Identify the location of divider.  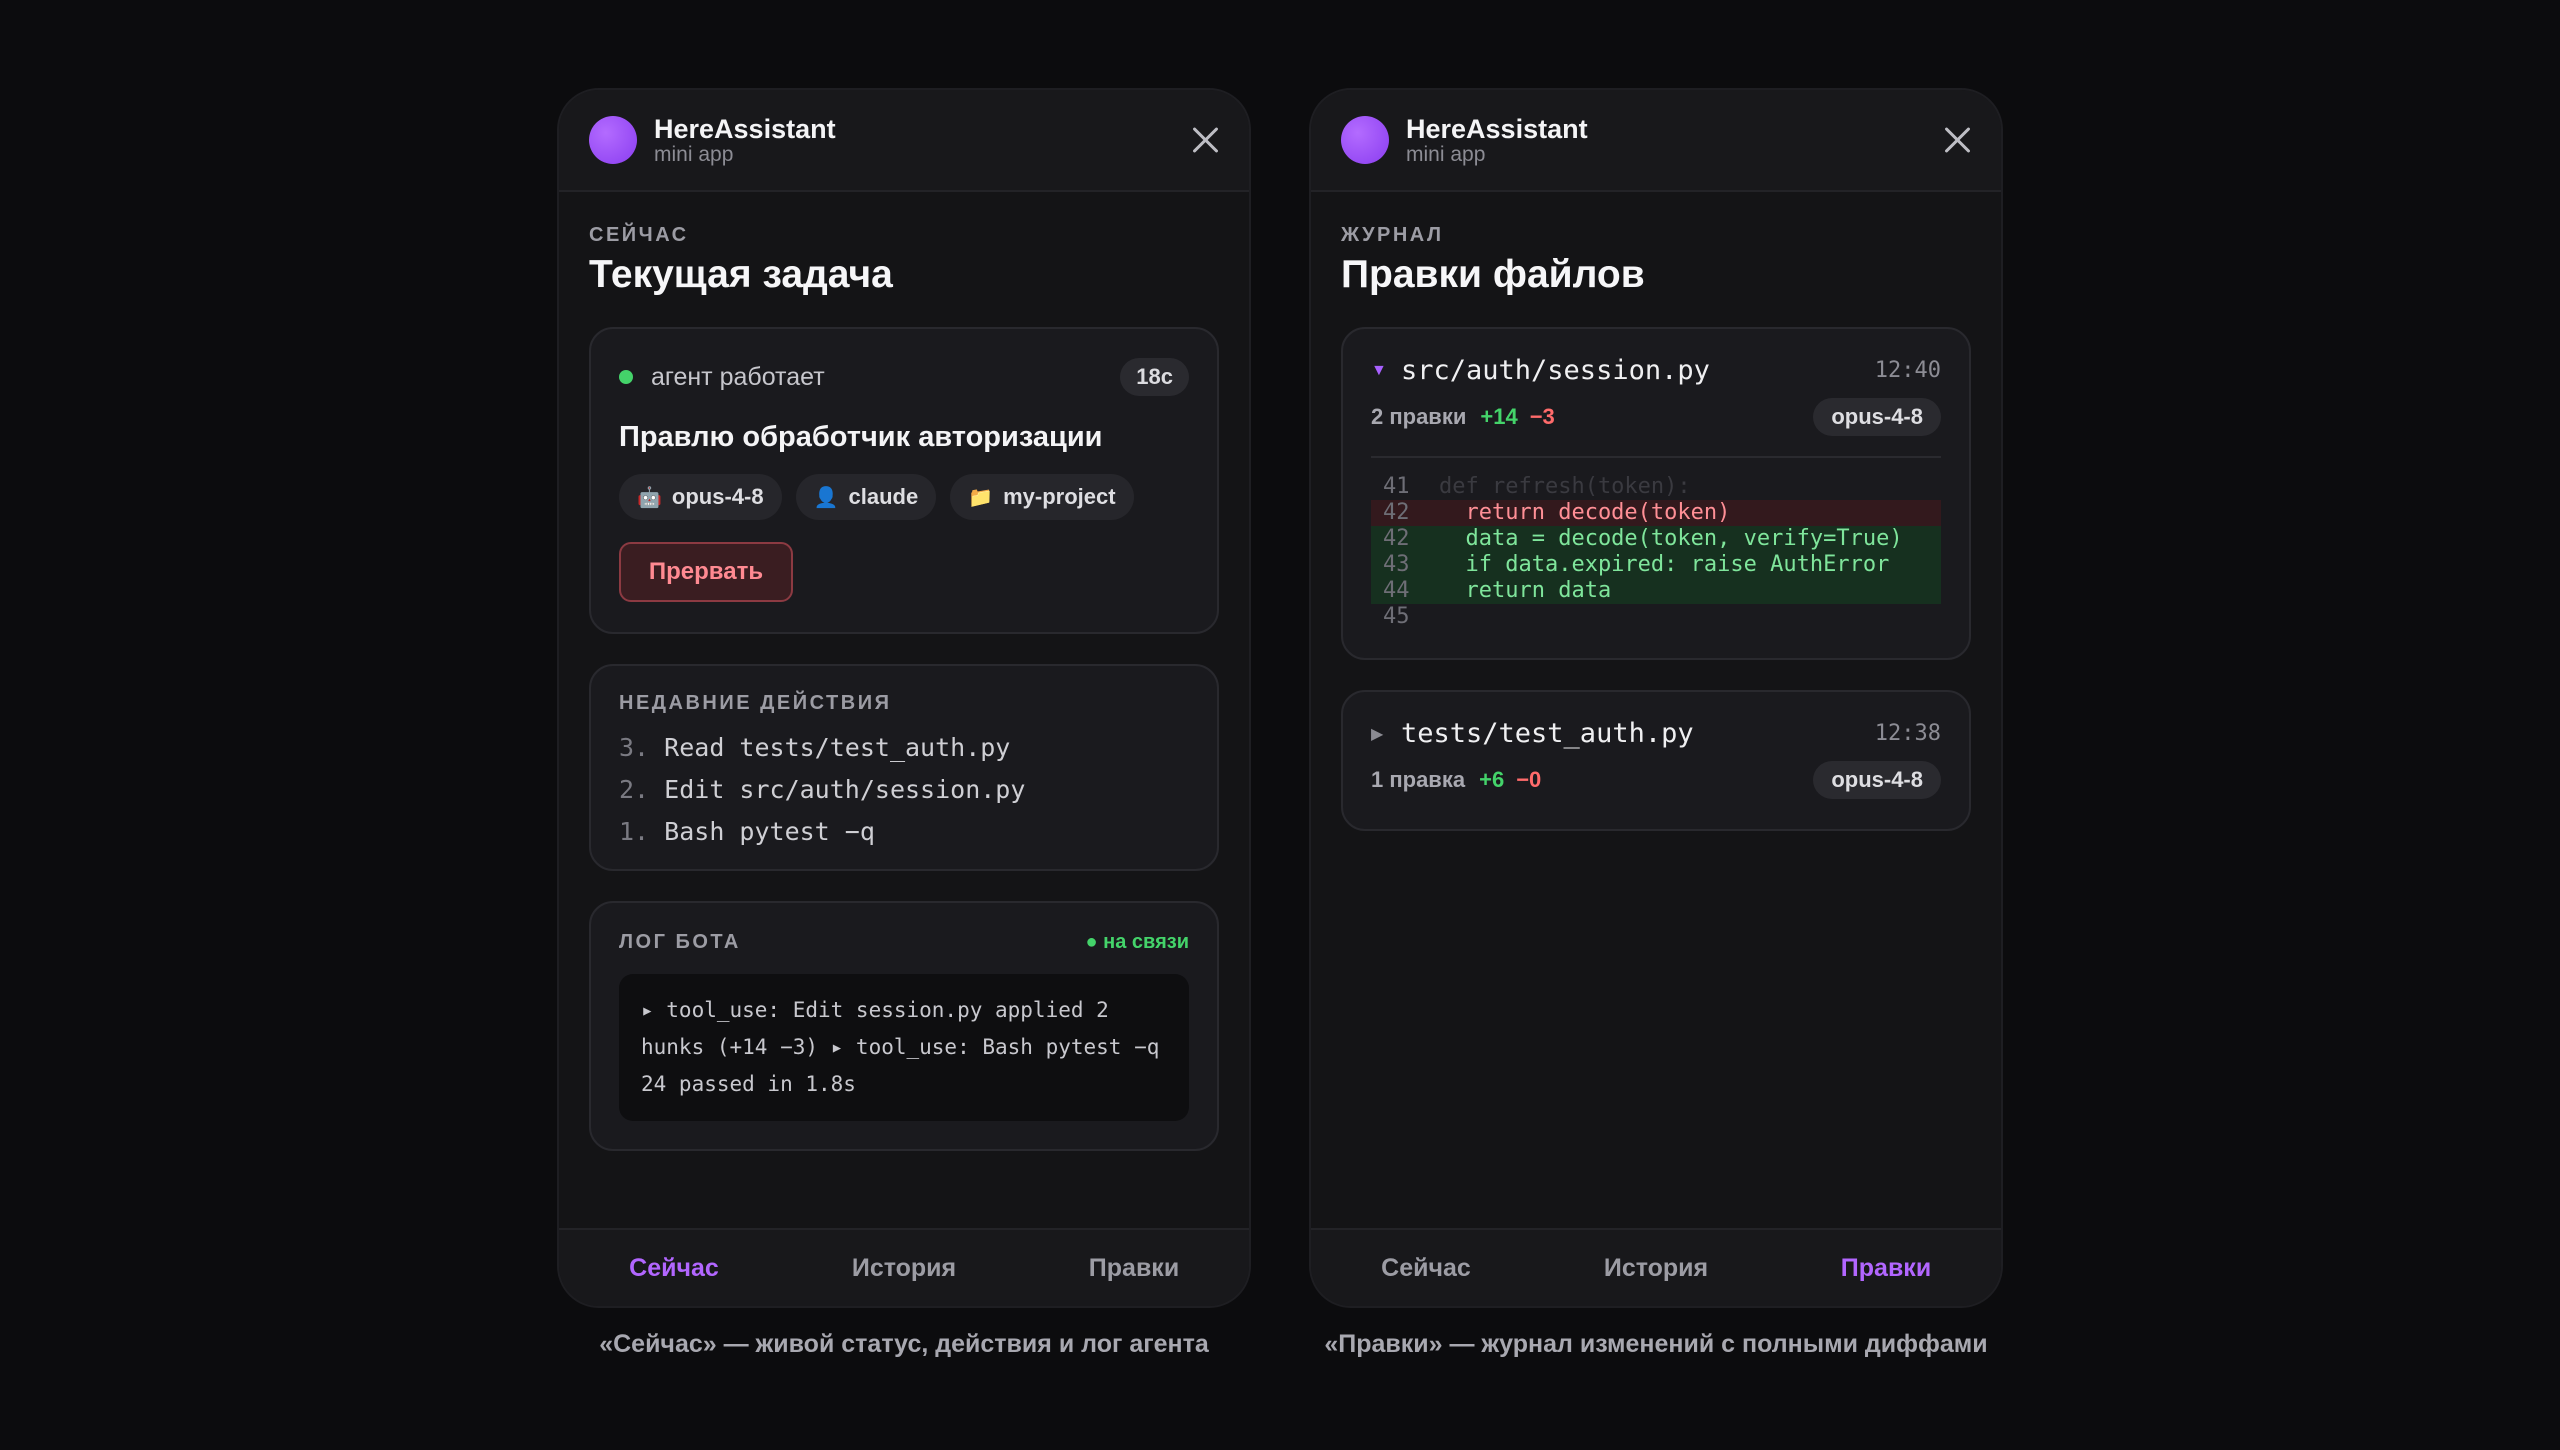
(1656, 457).